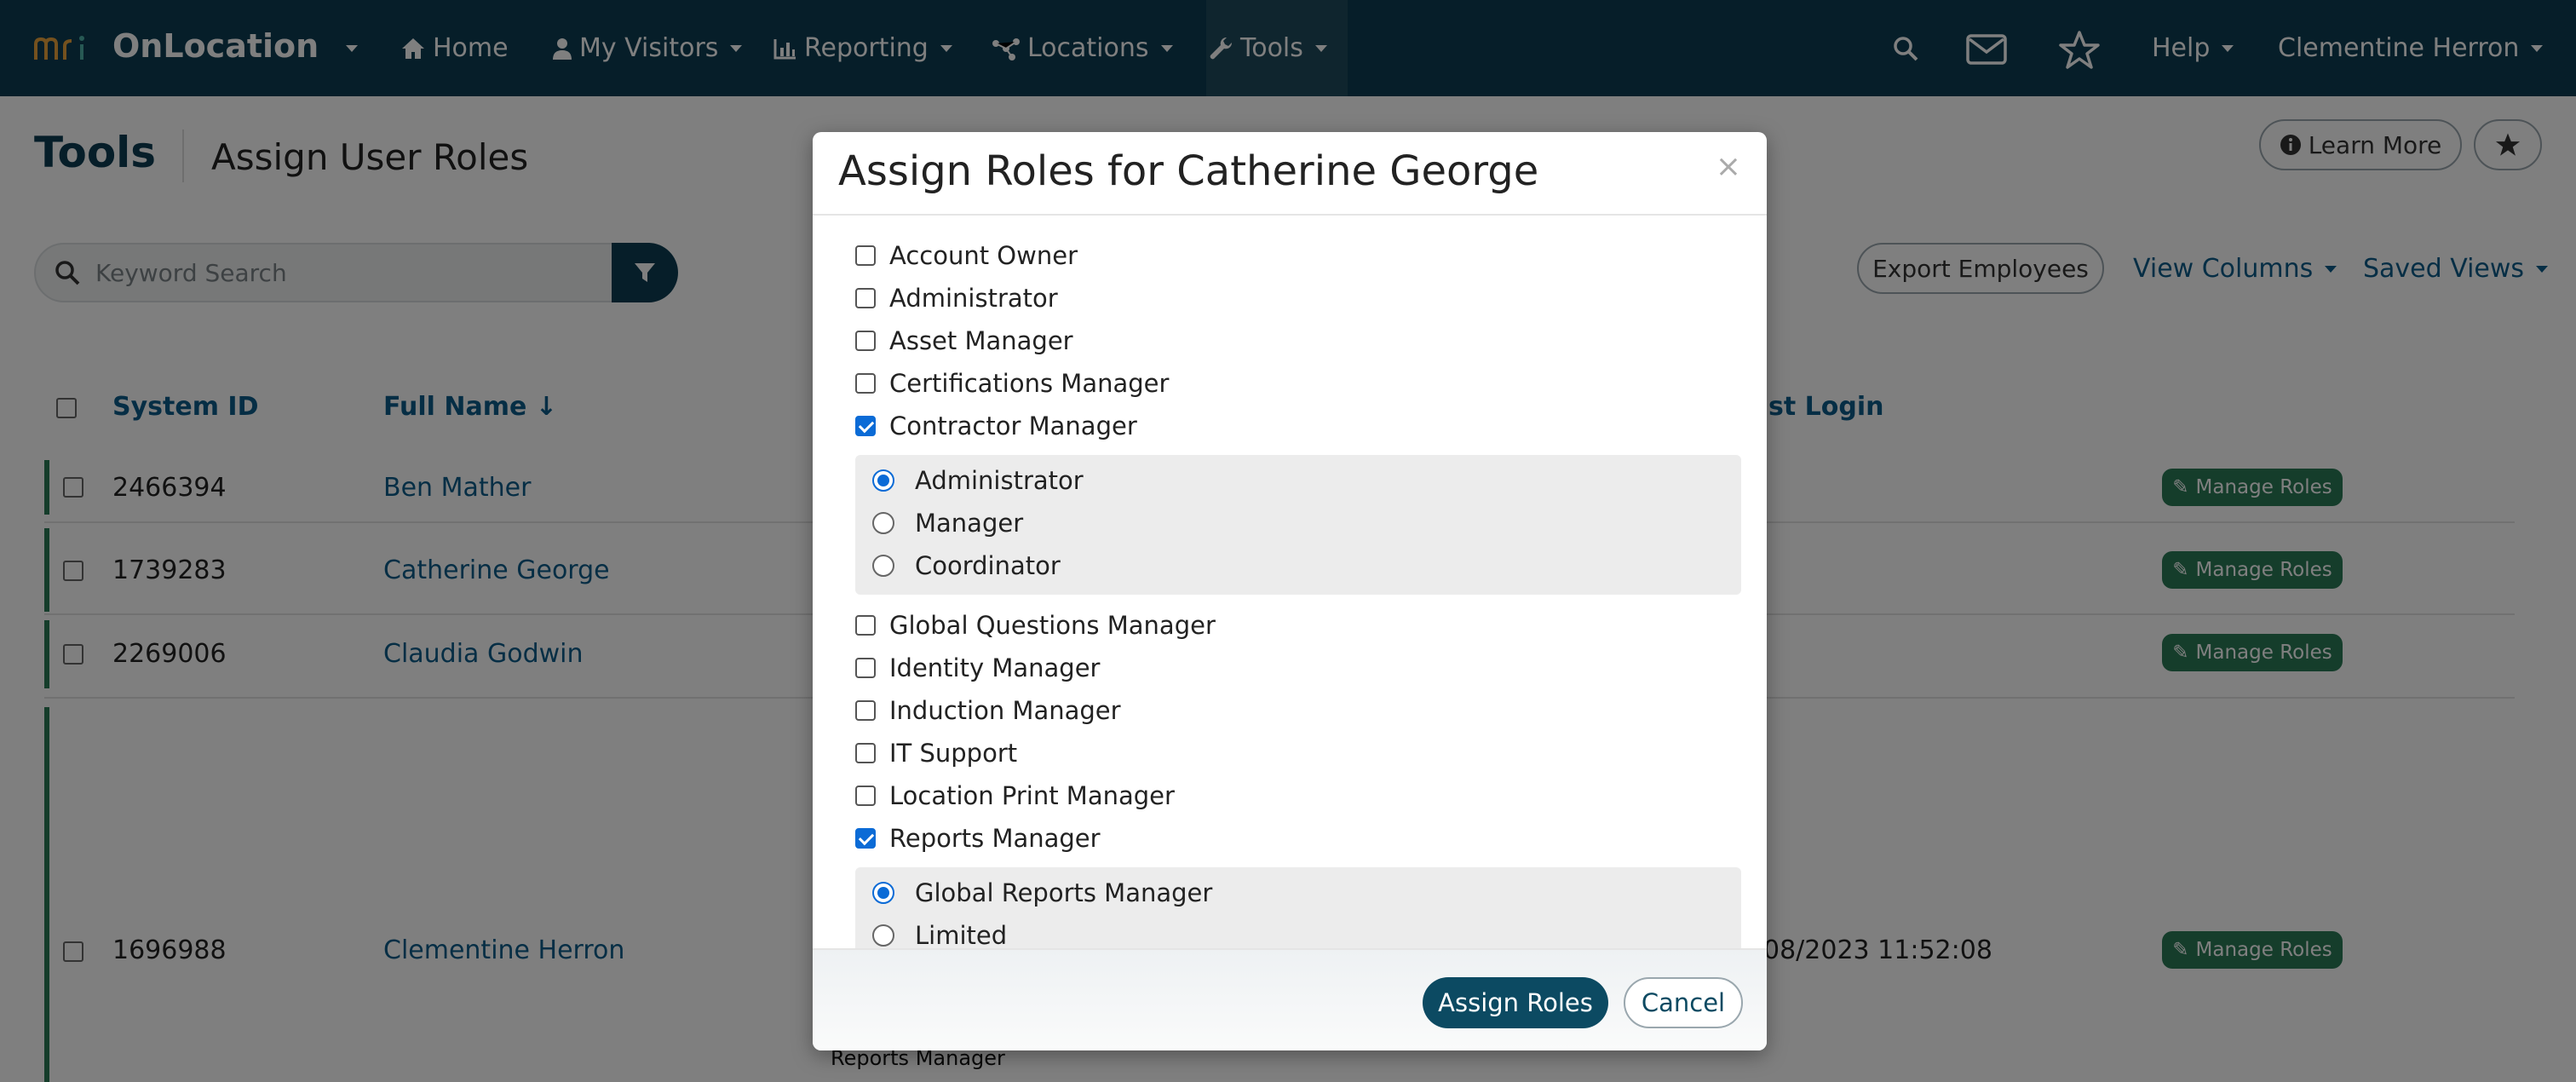 Image resolution: width=2576 pixels, height=1082 pixels. I want to click on role-label: Asset Manager, so click(981, 340).